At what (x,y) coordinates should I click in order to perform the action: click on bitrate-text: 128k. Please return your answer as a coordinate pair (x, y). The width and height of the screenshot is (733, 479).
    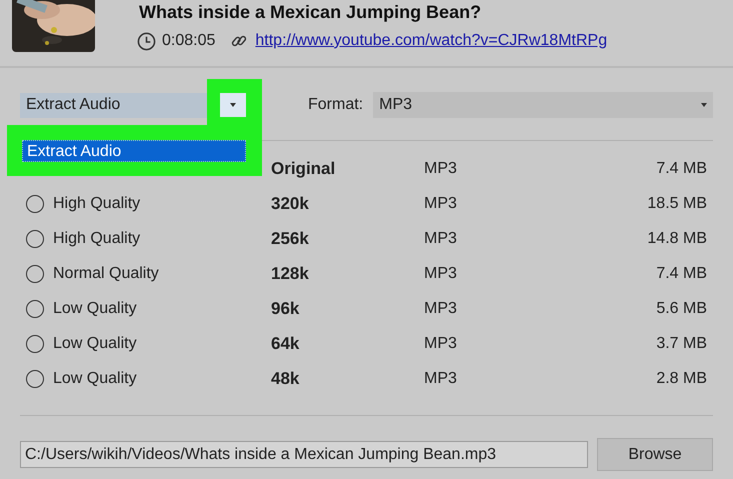
    Looking at the image, I should click on (290, 273).